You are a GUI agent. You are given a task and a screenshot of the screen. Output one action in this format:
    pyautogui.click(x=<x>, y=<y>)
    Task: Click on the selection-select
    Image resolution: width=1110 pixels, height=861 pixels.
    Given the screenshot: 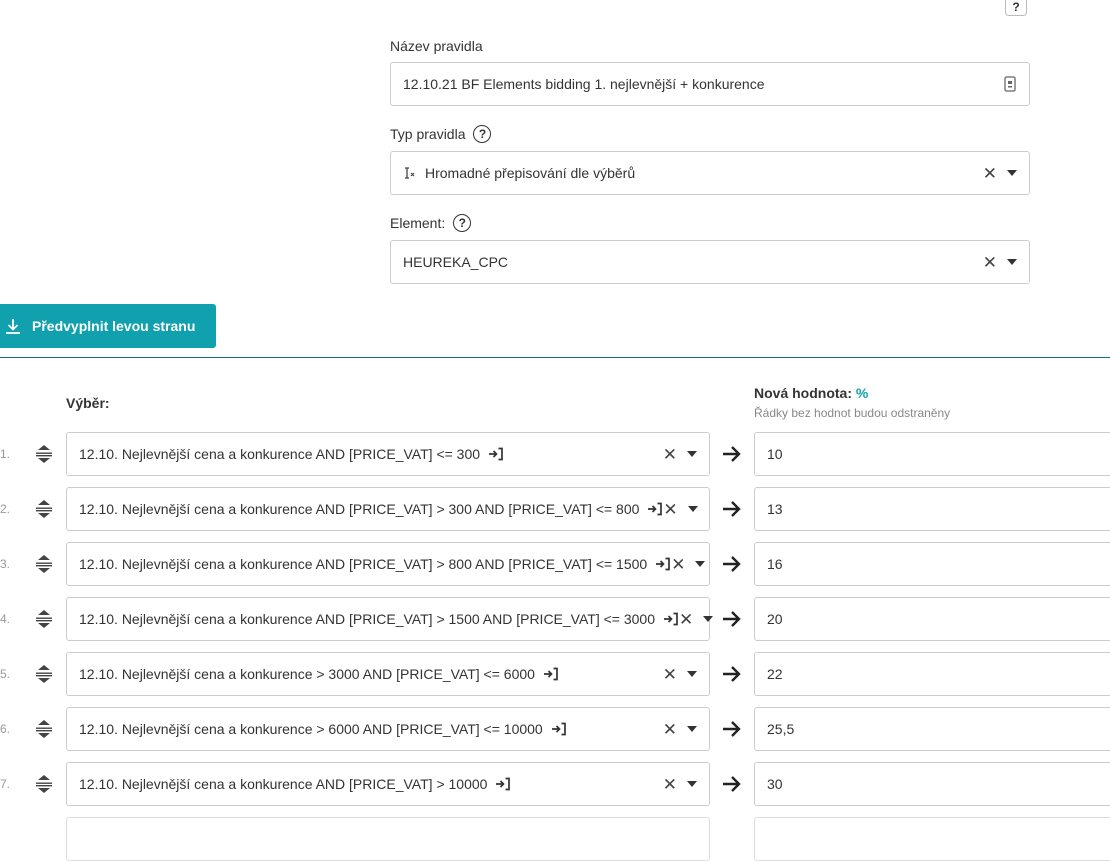 What is the action you would take?
    pyautogui.click(x=388, y=839)
    